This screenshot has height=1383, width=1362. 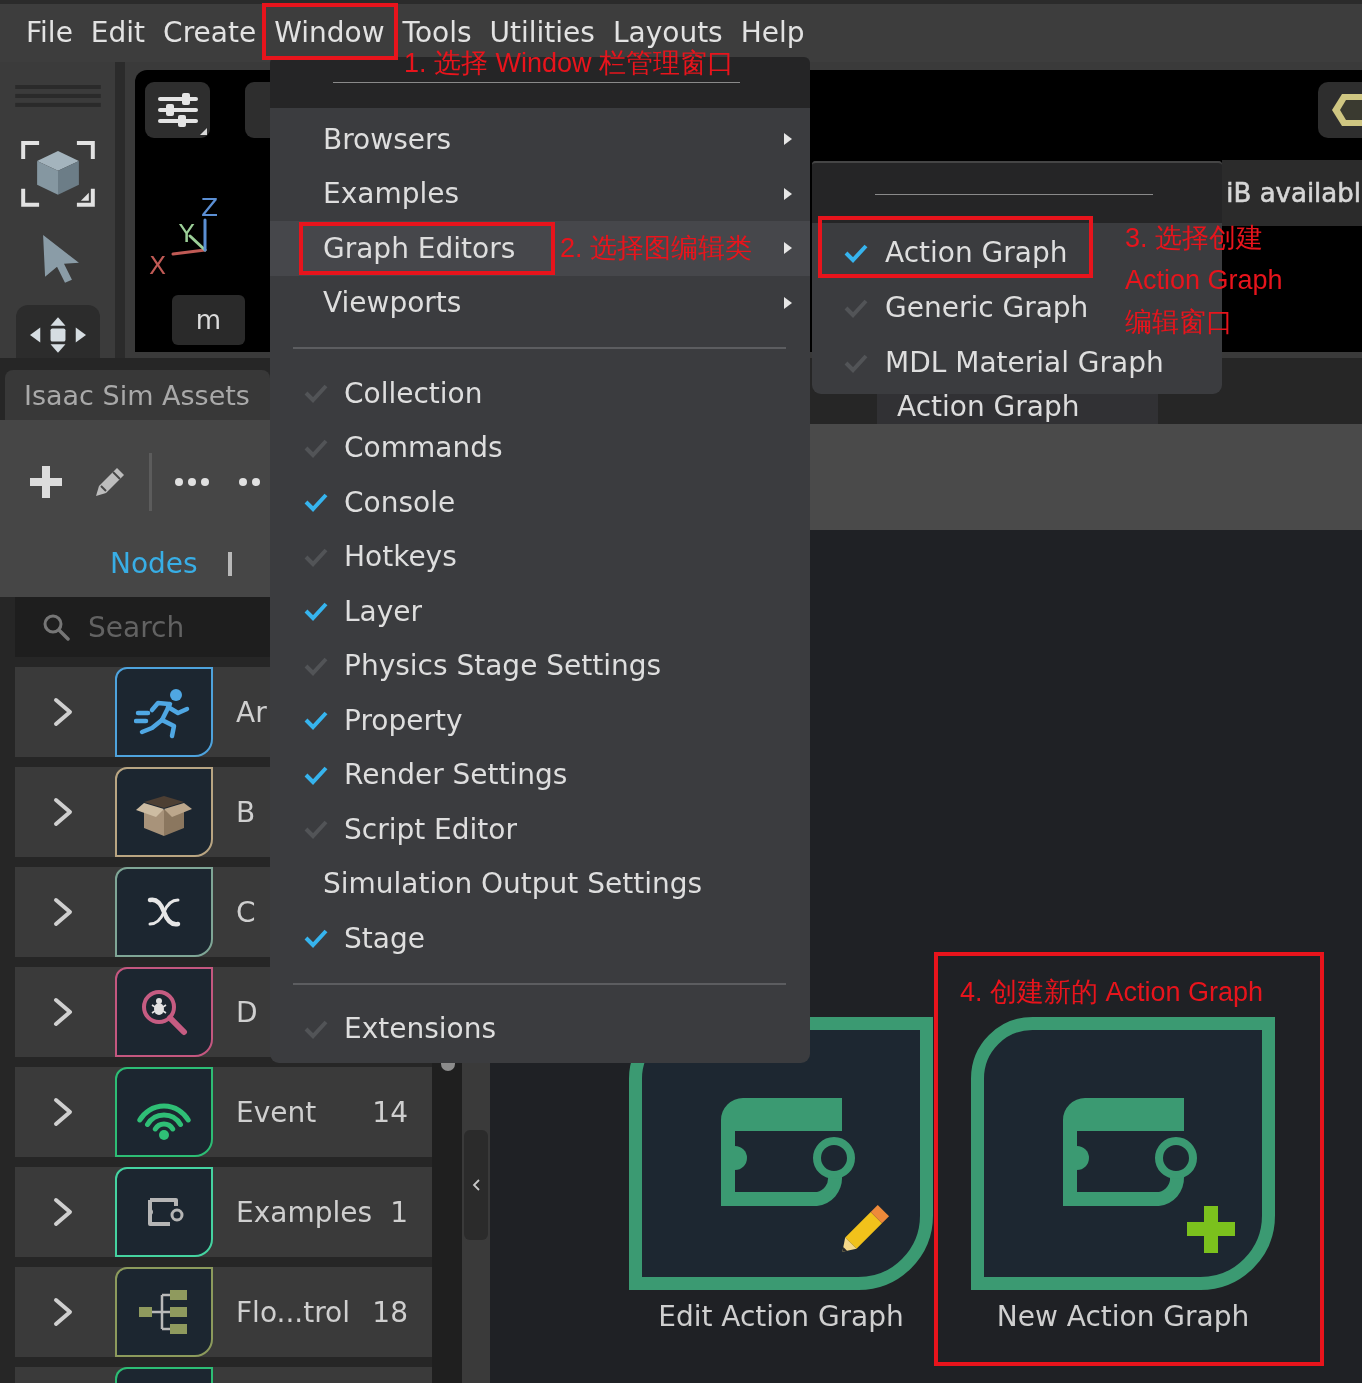 What do you see at coordinates (1294, 193) in the screenshot?
I see `hud-text: iB availabl` at bounding box center [1294, 193].